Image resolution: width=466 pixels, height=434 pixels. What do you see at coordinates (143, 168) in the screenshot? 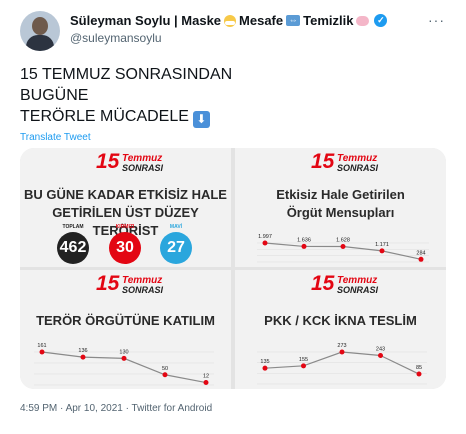
I see `logo-line2: SONRASI` at bounding box center [143, 168].